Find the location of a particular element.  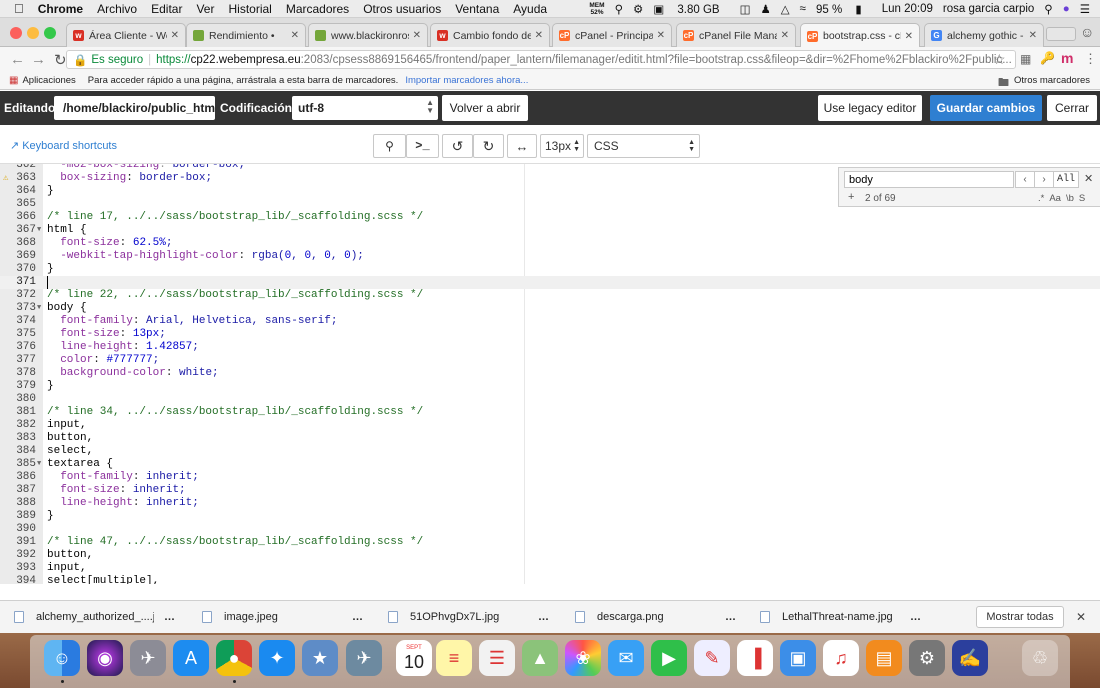

browser-tab: w Cambio fondo defa ✕ is located at coordinates (490, 35).